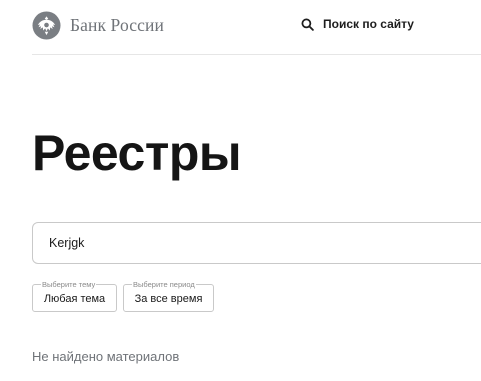  What do you see at coordinates (46, 25) in the screenshot?
I see `double-headed-eagle-icon` at bounding box center [46, 25].